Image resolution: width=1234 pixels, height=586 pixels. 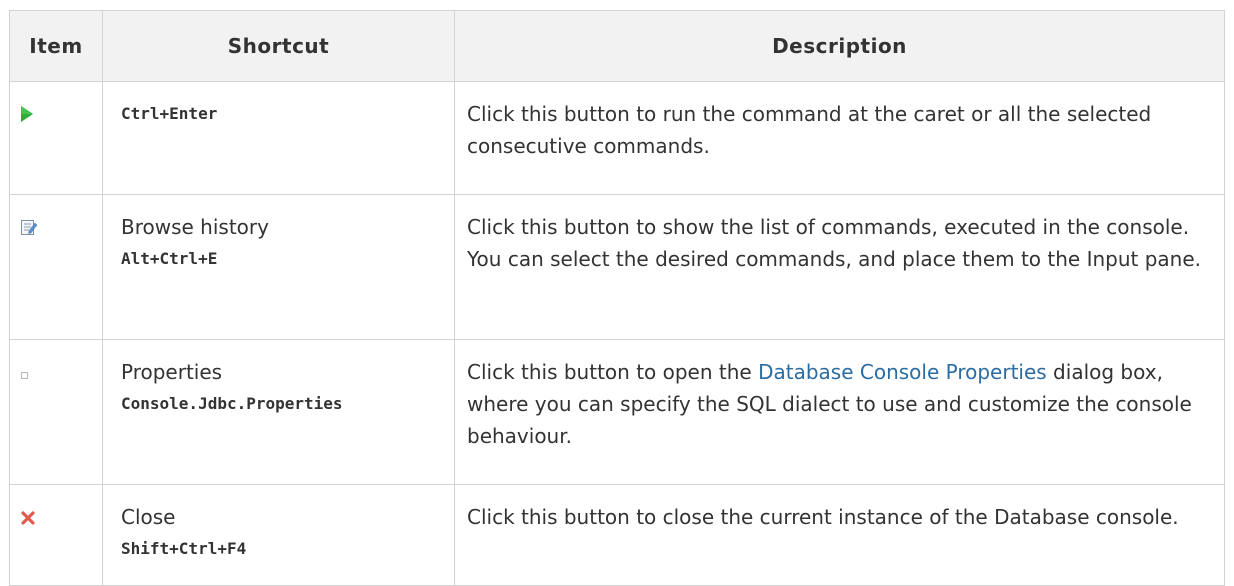 I want to click on shortcut-name: Properties, so click(x=172, y=372).